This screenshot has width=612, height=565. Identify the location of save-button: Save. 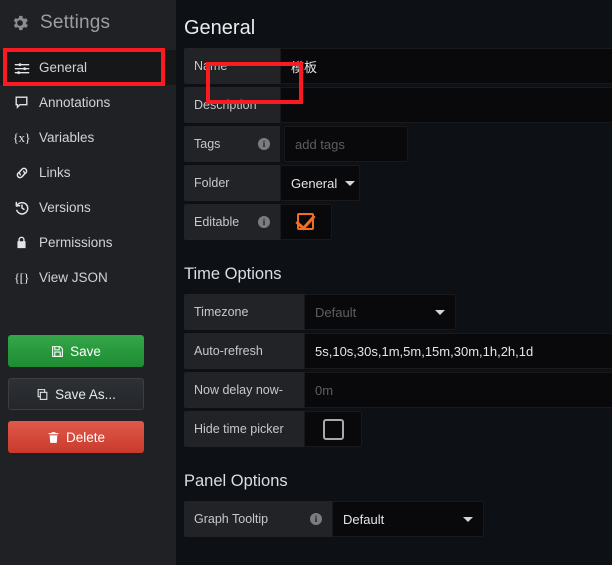
(76, 351).